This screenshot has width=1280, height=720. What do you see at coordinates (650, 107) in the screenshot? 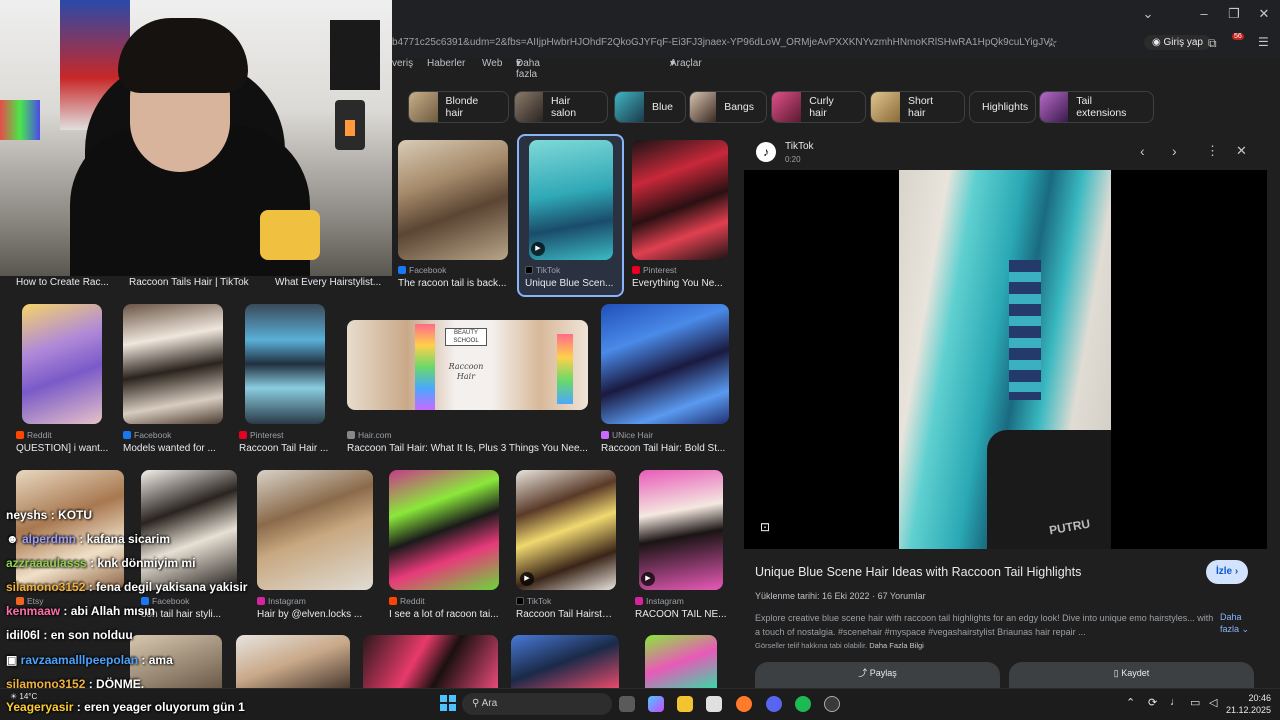
I see `chip-blue: Blue` at bounding box center [650, 107].